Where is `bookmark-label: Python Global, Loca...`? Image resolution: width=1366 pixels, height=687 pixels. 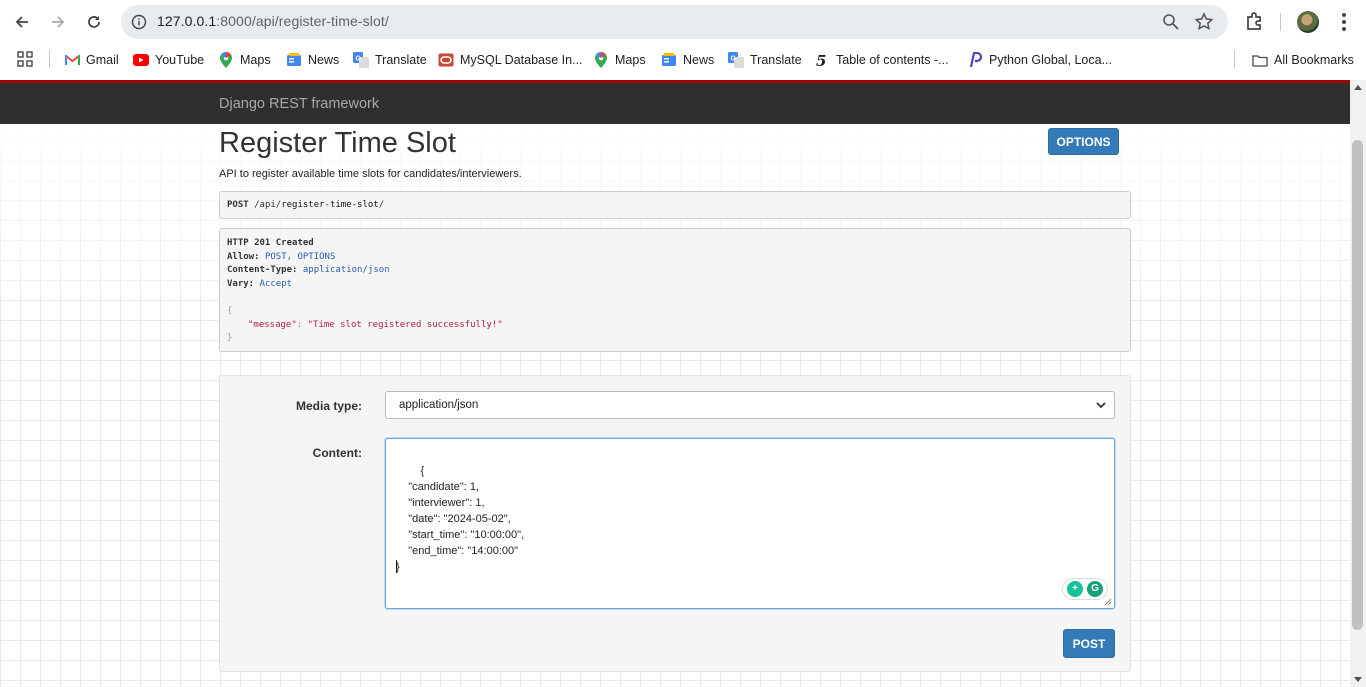
bookmark-label: Python Global, Loca... is located at coordinates (1050, 60).